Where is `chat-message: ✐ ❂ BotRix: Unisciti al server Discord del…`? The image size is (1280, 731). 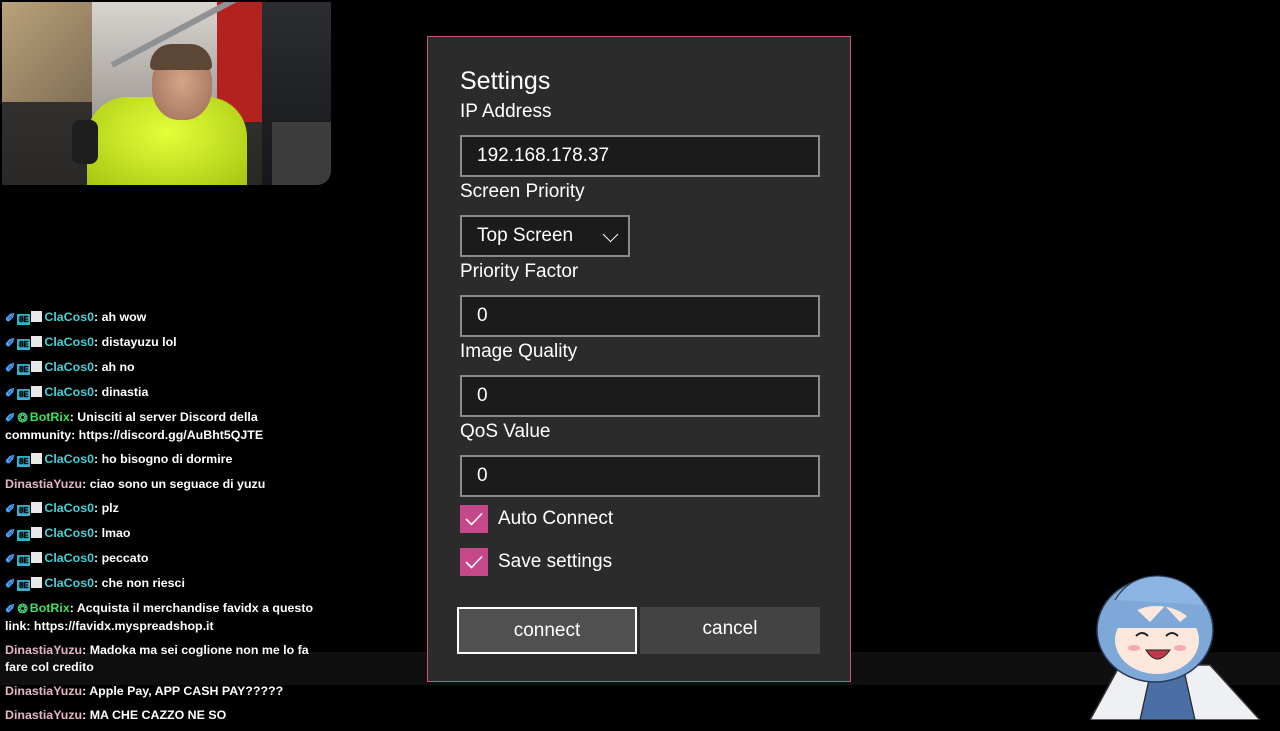 chat-message: ✐ ❂ BotRix: Unisciti al server Discord del… is located at coordinates (160, 426).